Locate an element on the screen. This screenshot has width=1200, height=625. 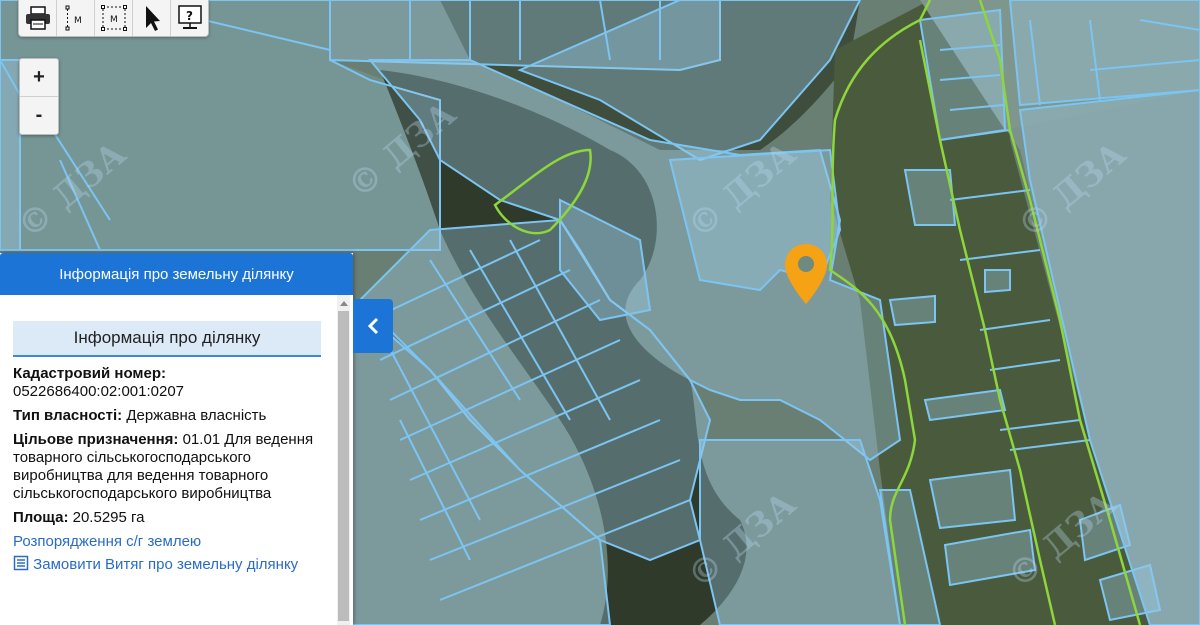
help-screen-icon: ? is located at coordinates (189, 17).